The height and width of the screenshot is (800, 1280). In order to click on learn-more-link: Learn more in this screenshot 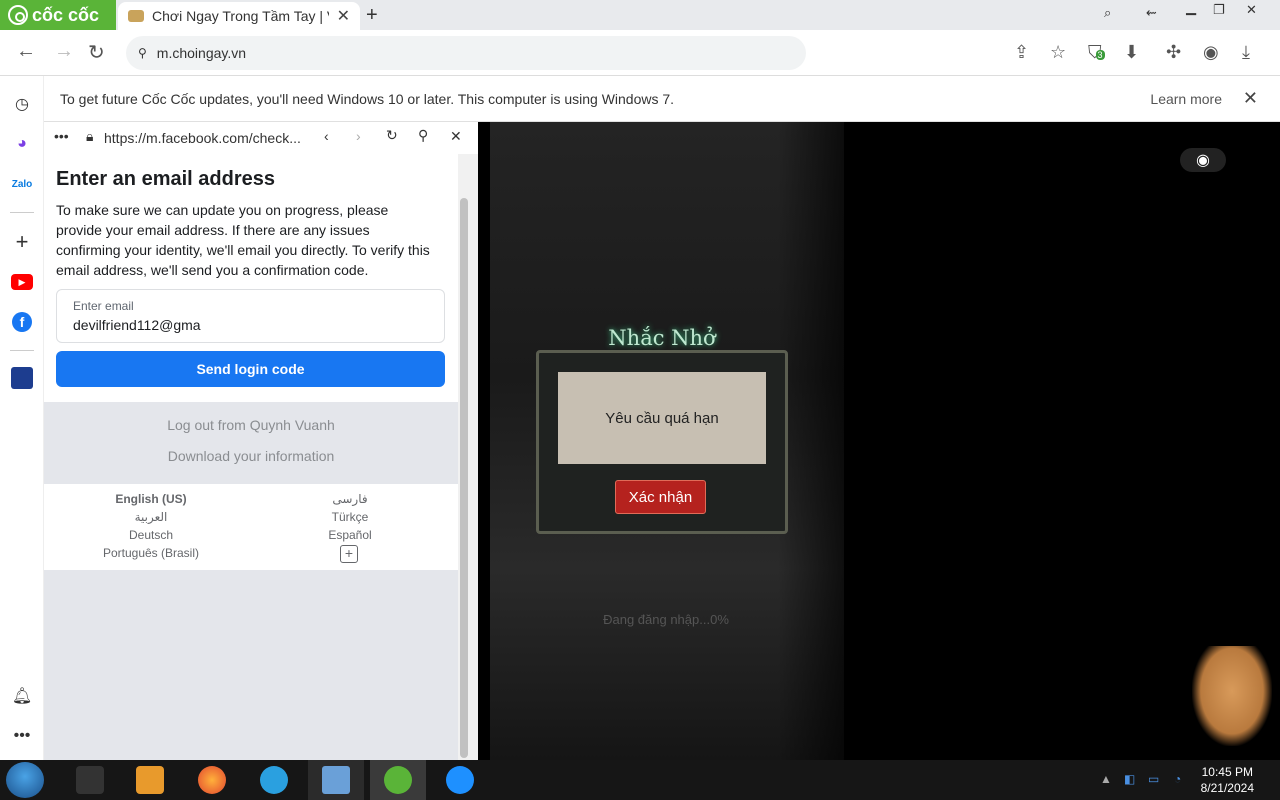, I will do `click(1186, 99)`.